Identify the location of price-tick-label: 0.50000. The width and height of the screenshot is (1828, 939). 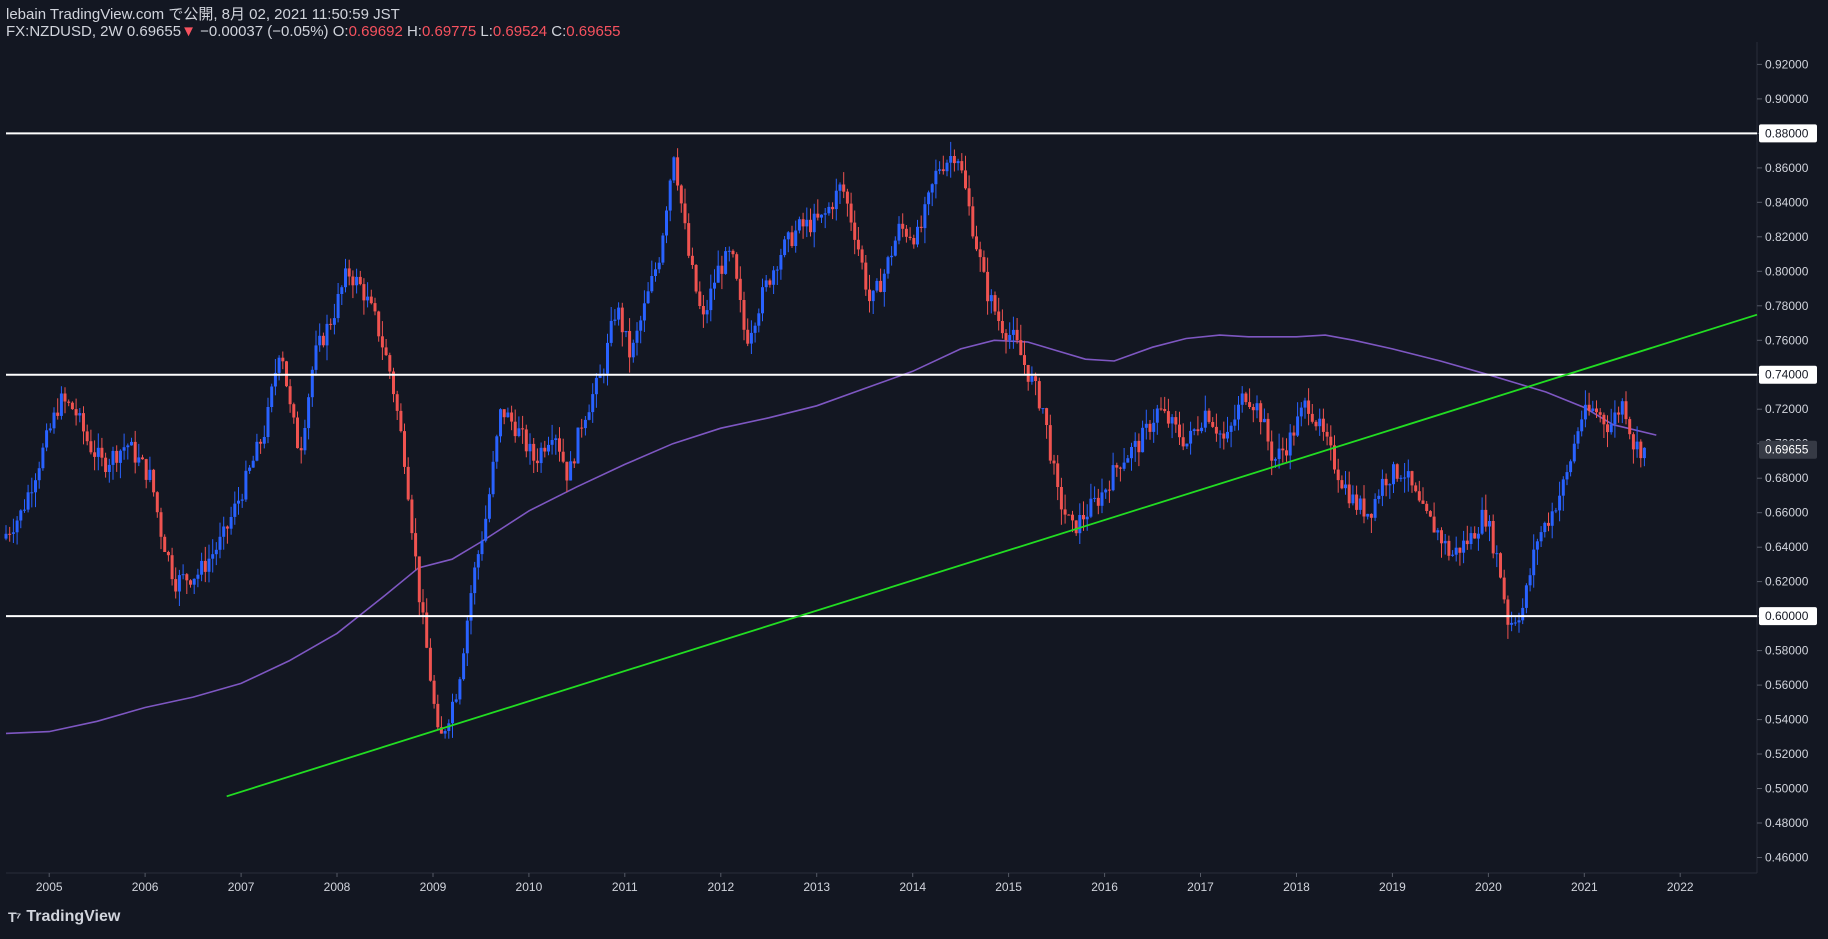
(1787, 789).